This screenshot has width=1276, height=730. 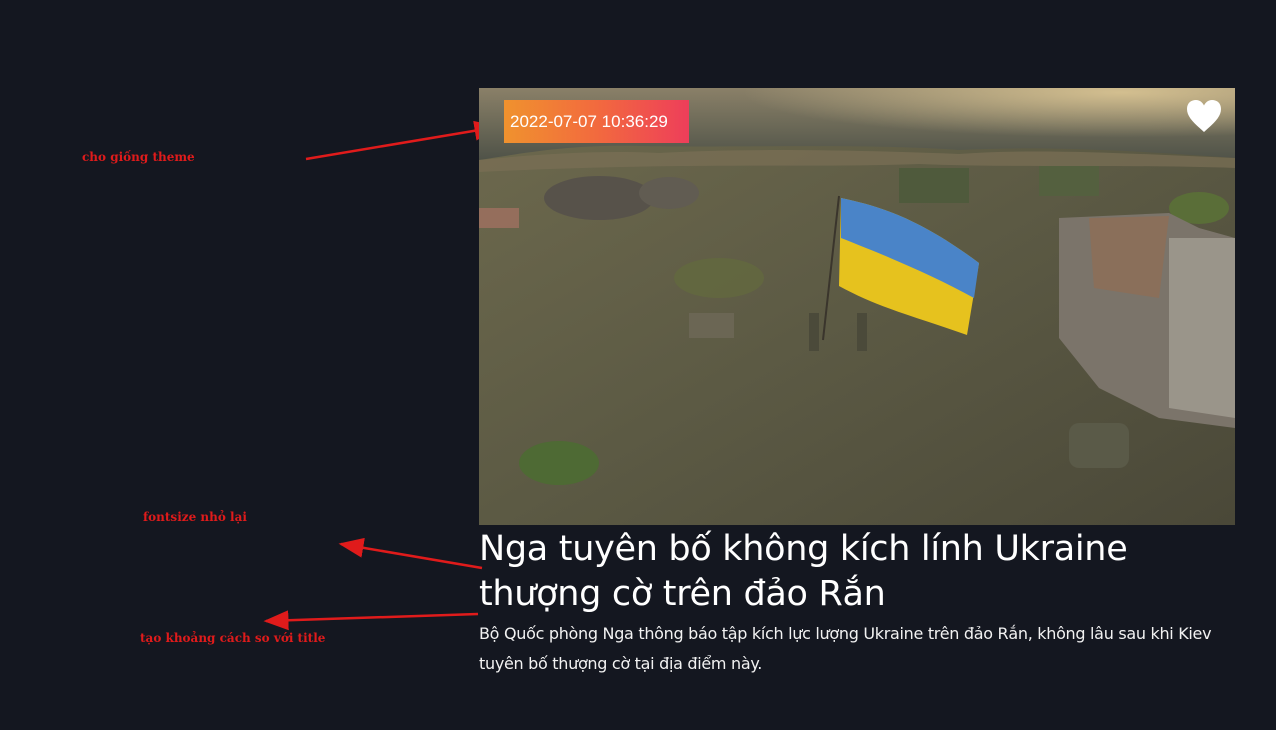 What do you see at coordinates (371, 620) in the screenshot?
I see `arrow-to-description` at bounding box center [371, 620].